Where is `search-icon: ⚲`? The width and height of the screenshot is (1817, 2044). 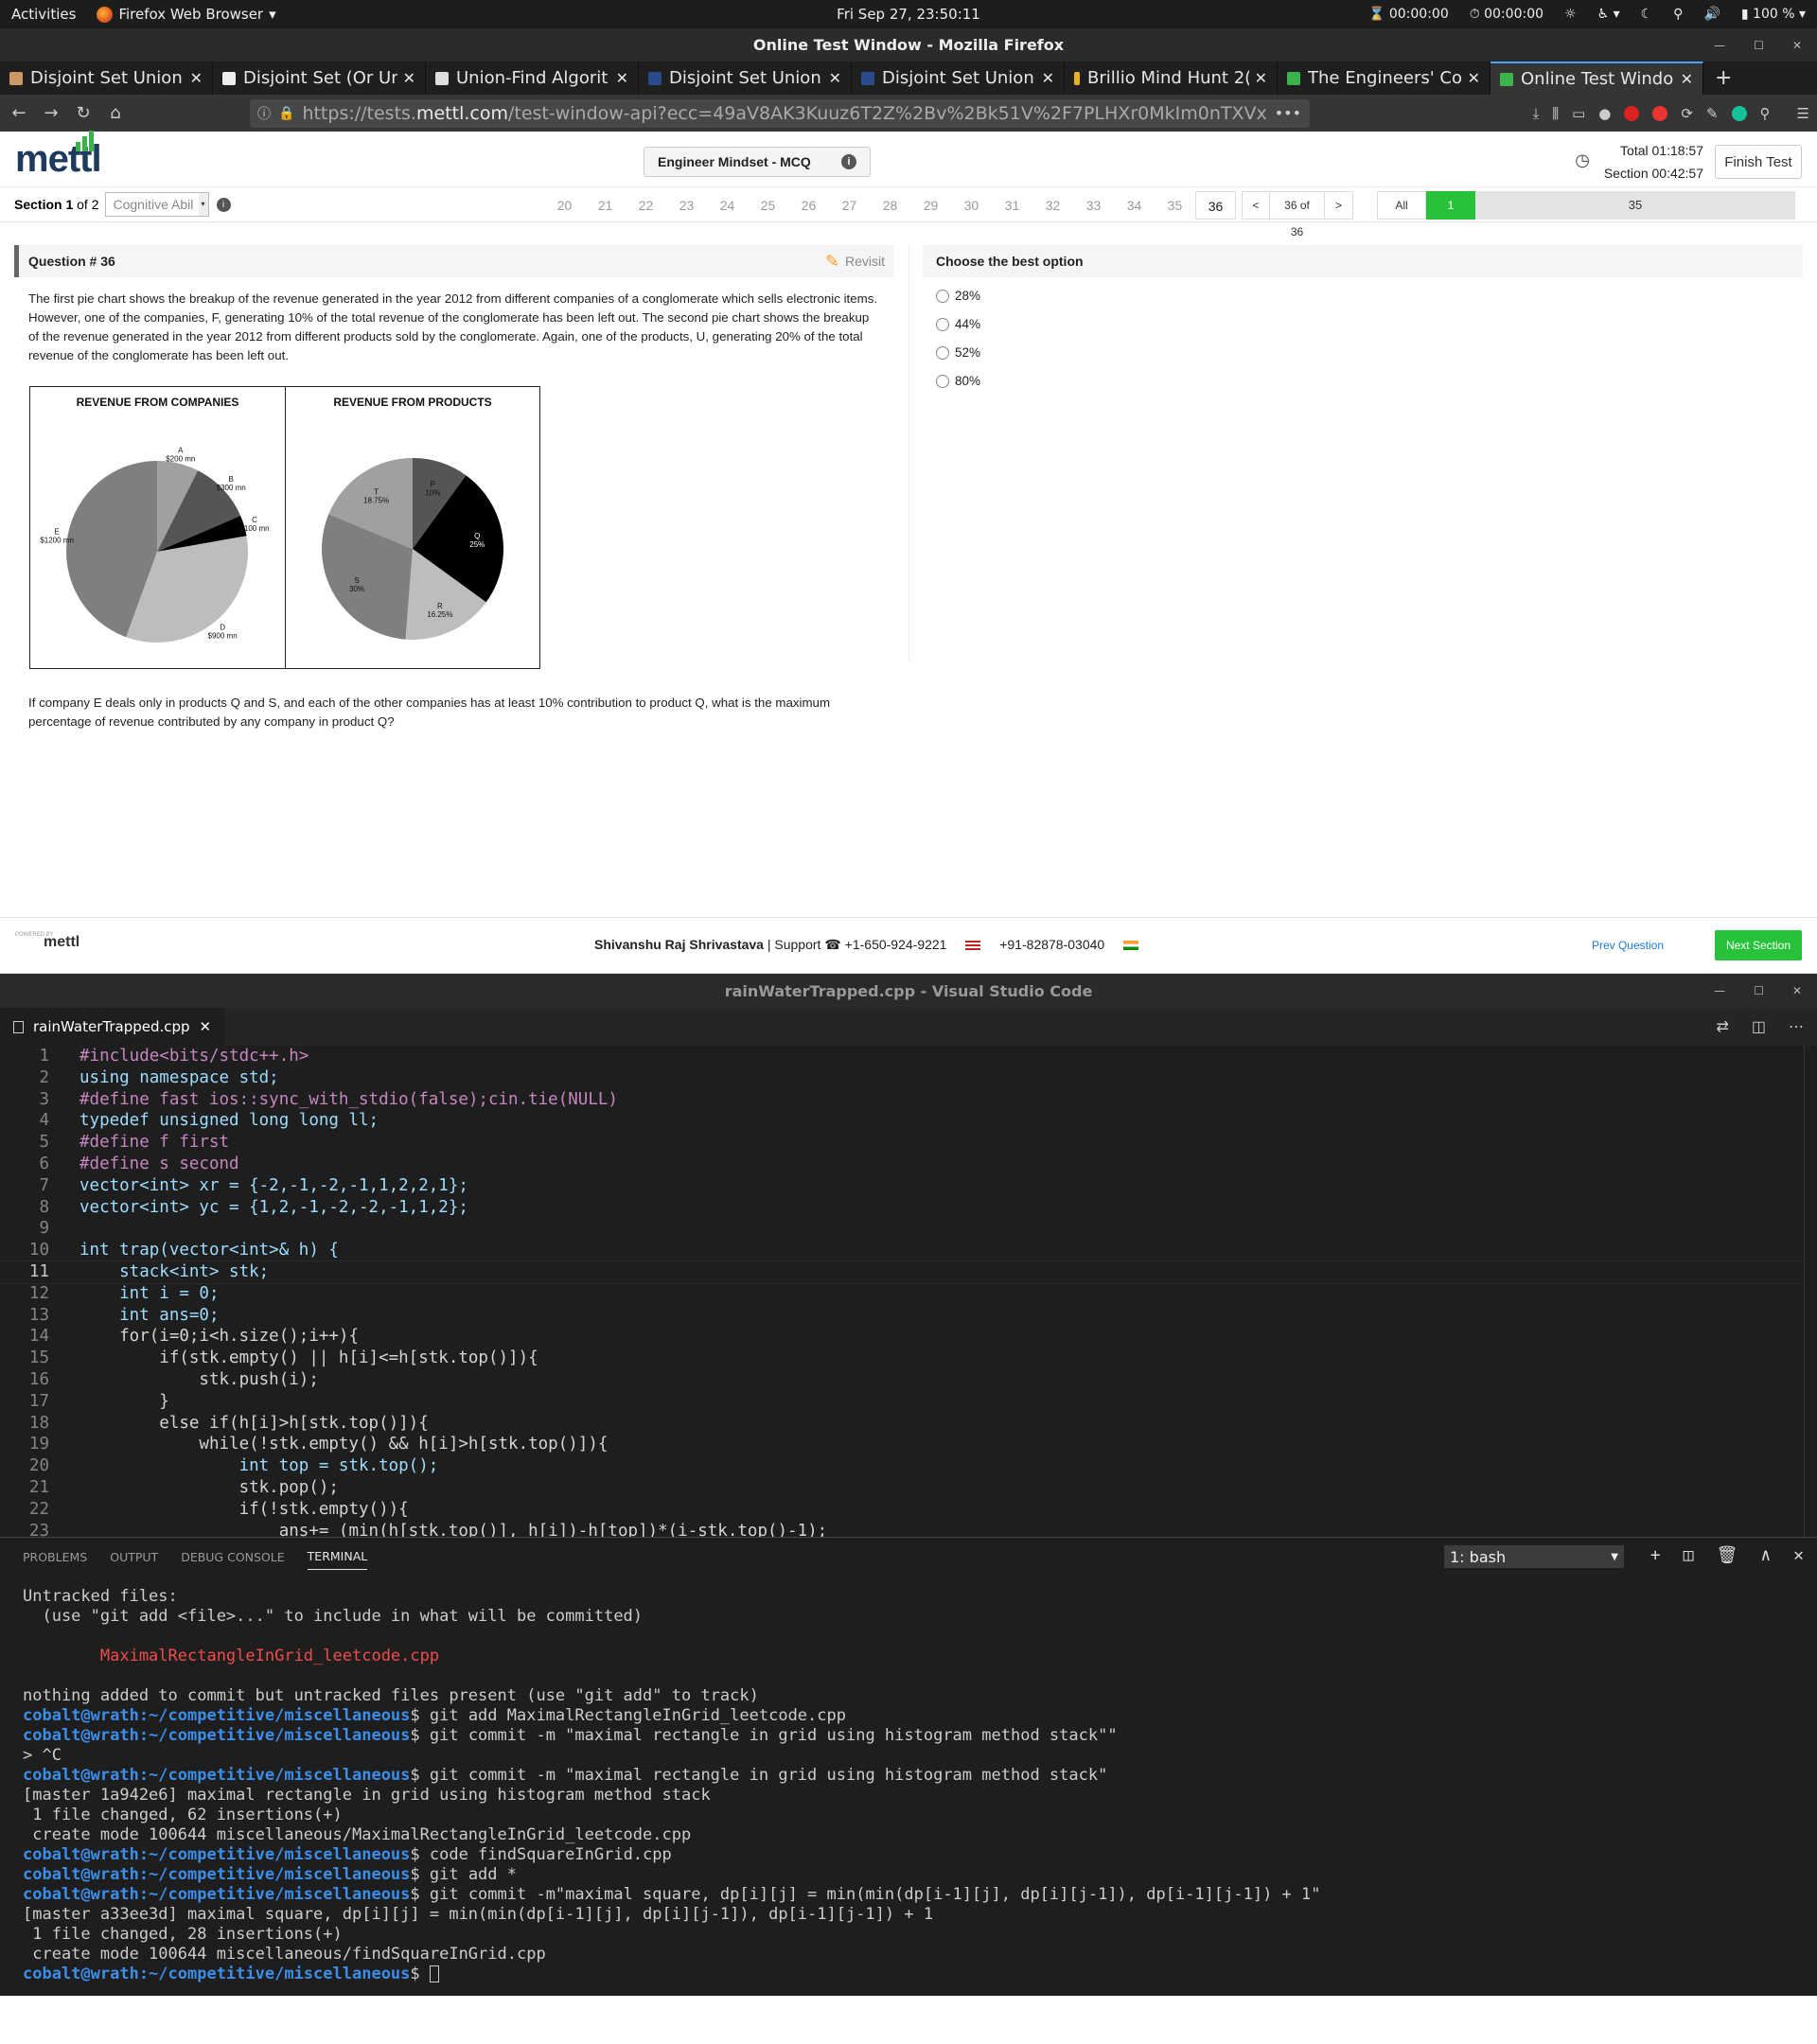 search-icon: ⚲ is located at coordinates (1765, 113).